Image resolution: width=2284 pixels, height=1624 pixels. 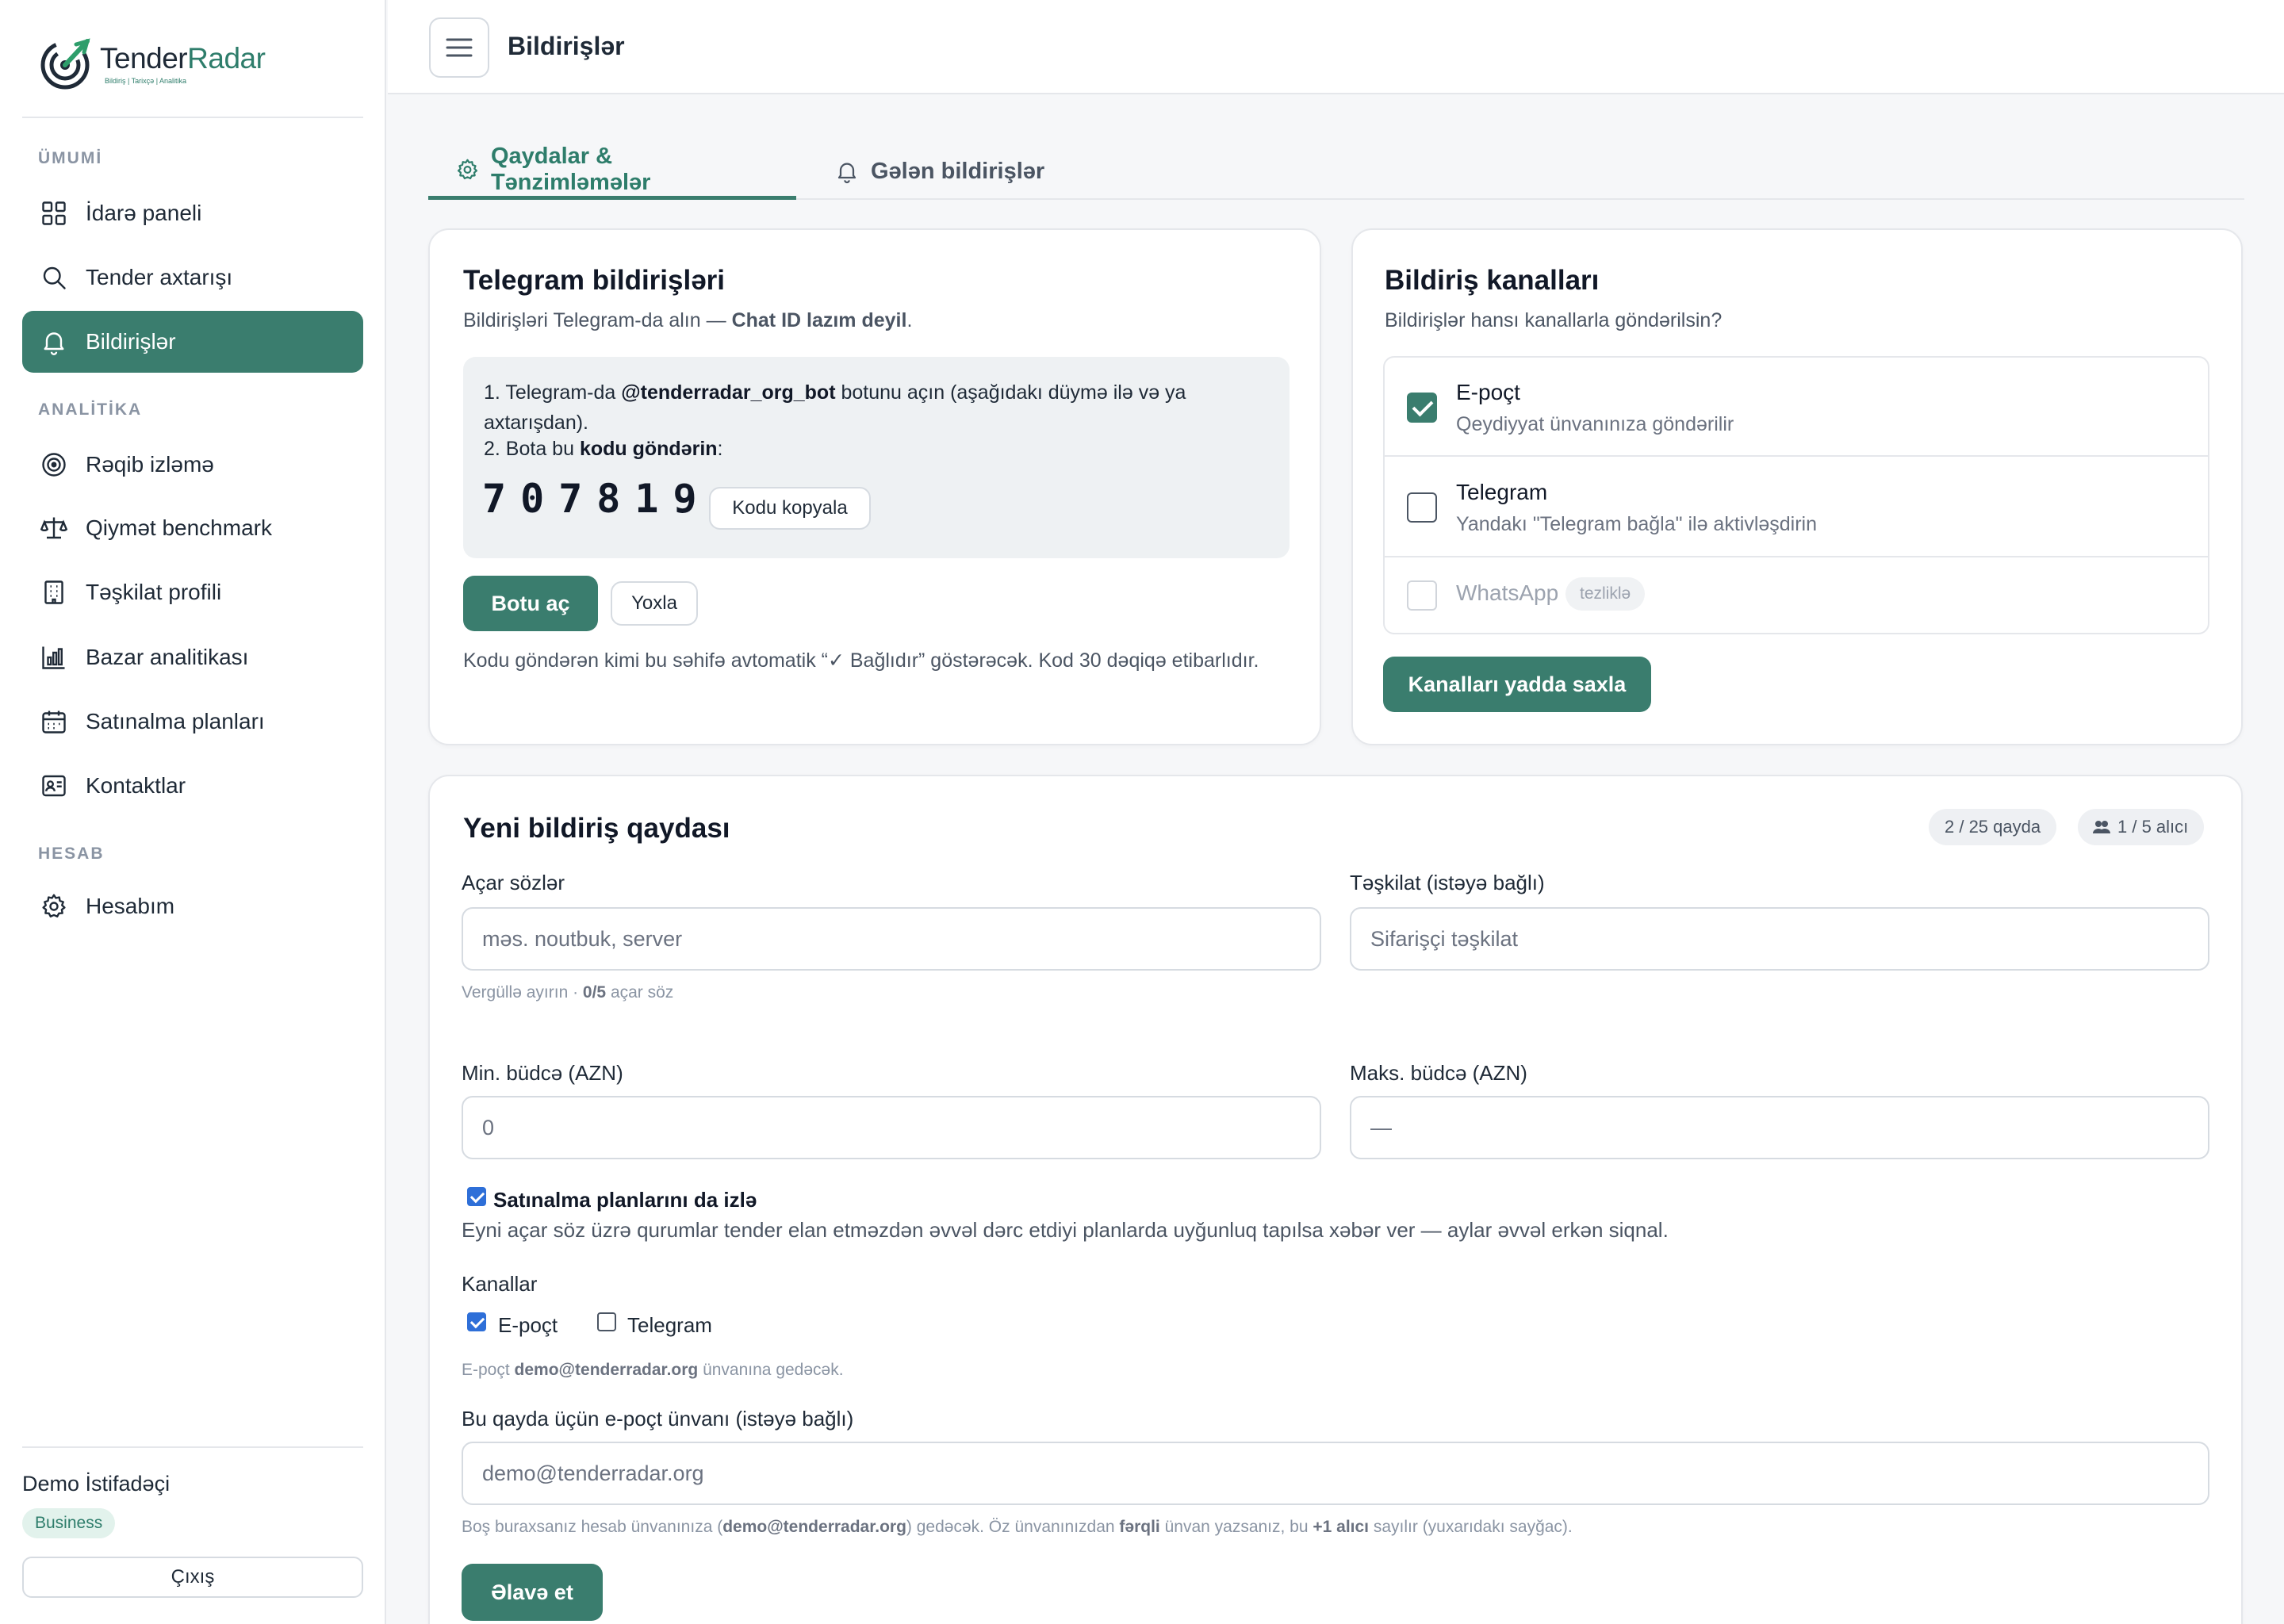 I want to click on sidebar-item-dashboard: İdarə paneli, so click(x=192, y=213).